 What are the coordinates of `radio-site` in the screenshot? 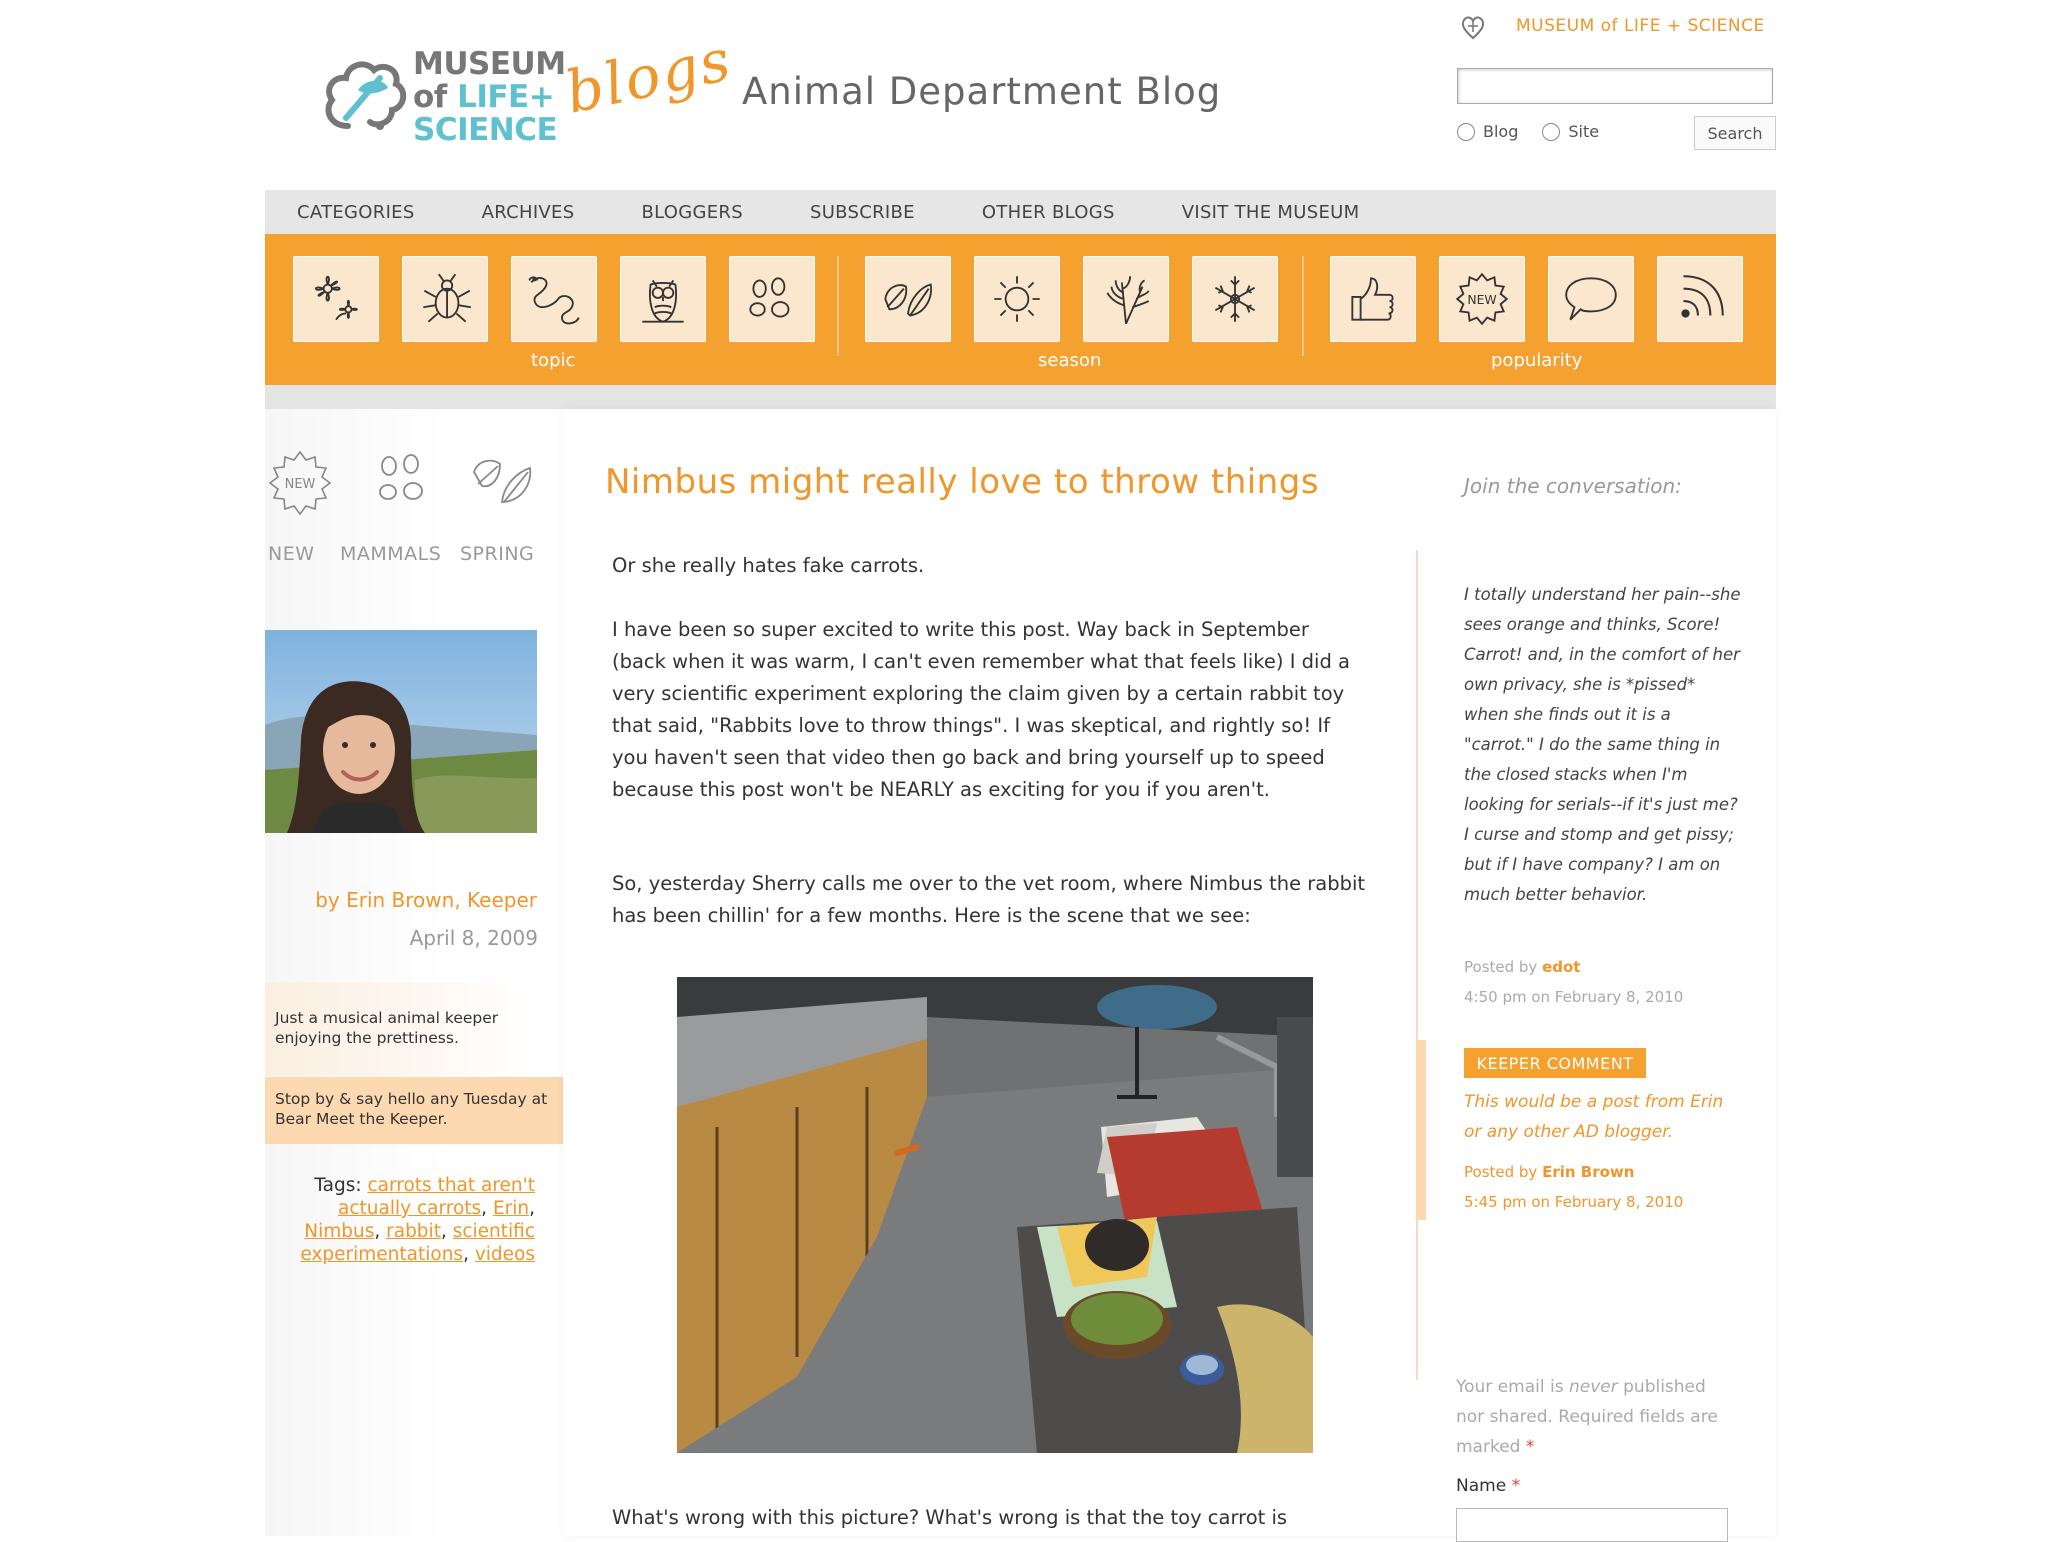 It's located at (1551, 131).